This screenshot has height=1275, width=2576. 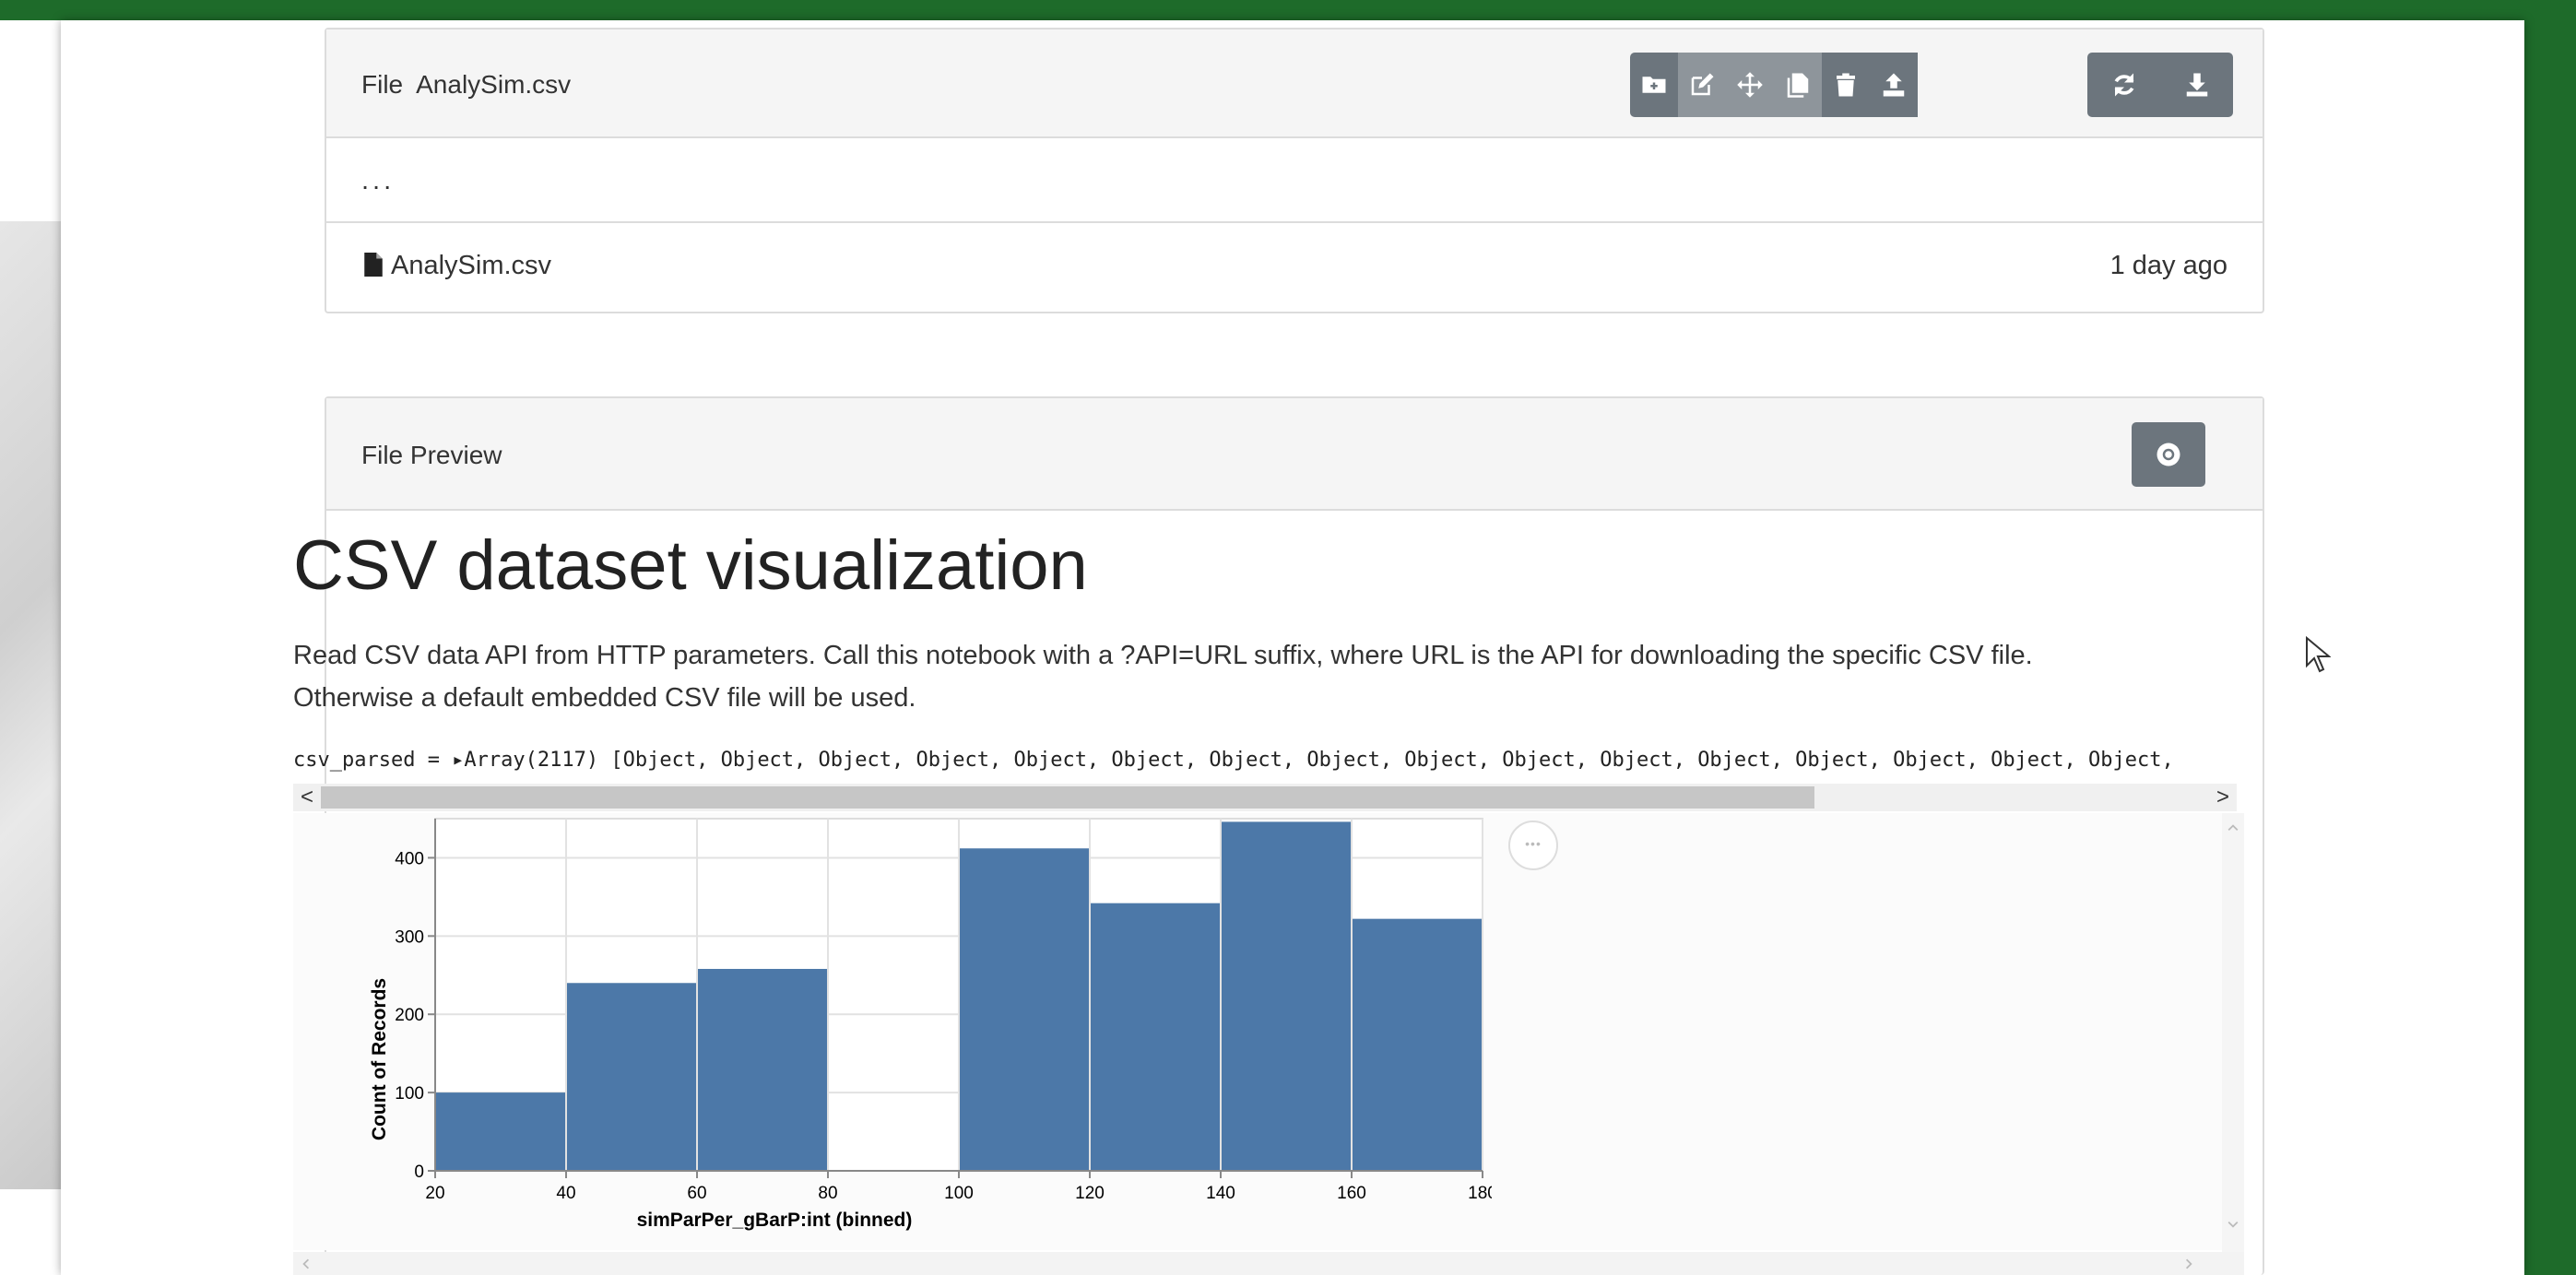 I want to click on move-icon, so click(x=1750, y=85).